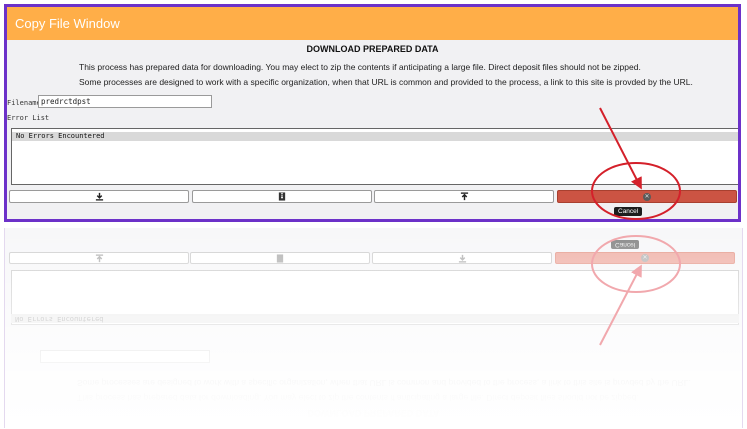  I want to click on reflected-annotation-arrow, so click(620, 305).